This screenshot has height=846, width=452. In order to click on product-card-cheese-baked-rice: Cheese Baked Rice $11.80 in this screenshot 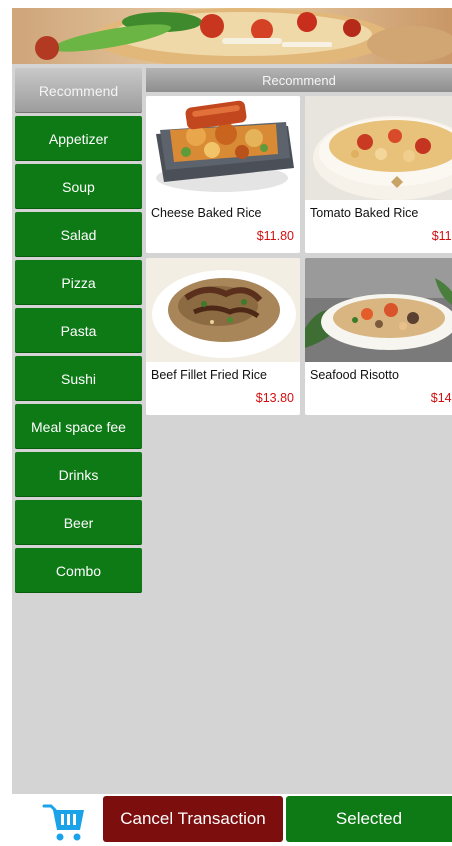, I will do `click(223, 174)`.